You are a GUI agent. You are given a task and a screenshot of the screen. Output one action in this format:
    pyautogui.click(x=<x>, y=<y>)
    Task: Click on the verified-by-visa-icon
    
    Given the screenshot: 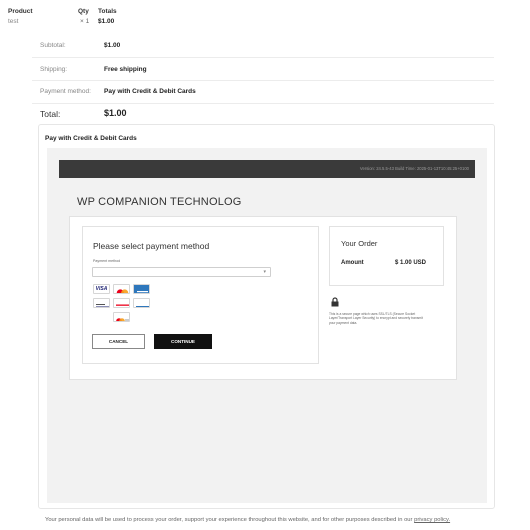 What is the action you would take?
    pyautogui.click(x=102, y=305)
    